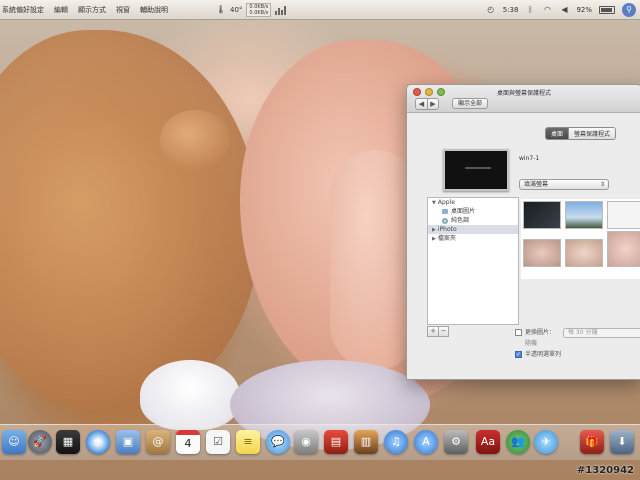  I want to click on status-left: 🌡 40° 0.0KB/s 0.0KB/s, so click(251, 10).